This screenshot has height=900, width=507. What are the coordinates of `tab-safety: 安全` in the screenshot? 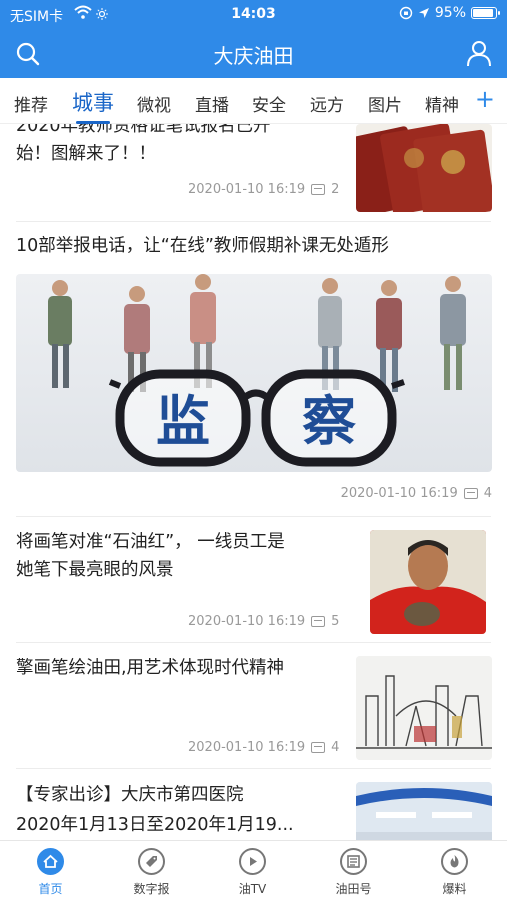 It's located at (269, 103).